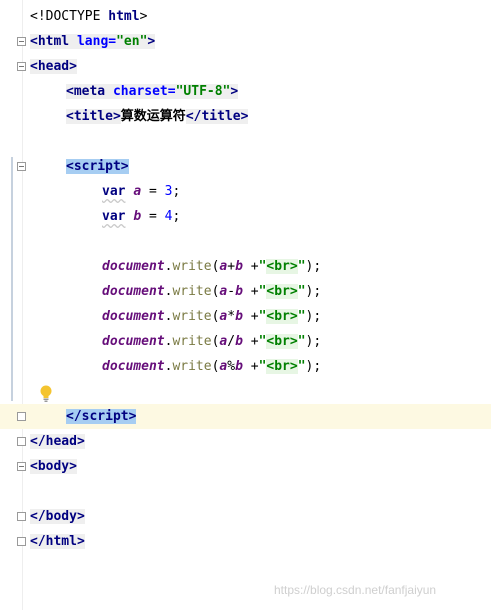  I want to click on title-open-tag: <title>, so click(93, 116).